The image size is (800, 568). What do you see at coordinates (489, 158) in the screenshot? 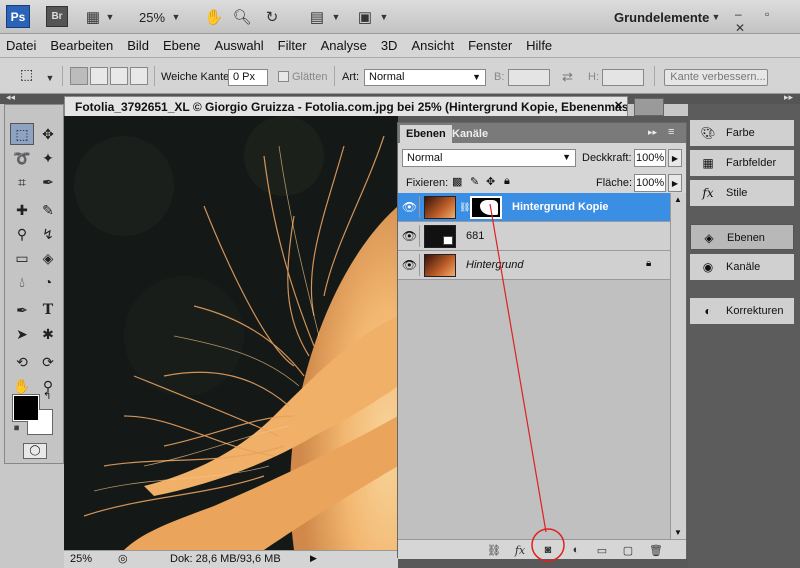
I see `blend-mode-select: Normal ▼` at bounding box center [489, 158].